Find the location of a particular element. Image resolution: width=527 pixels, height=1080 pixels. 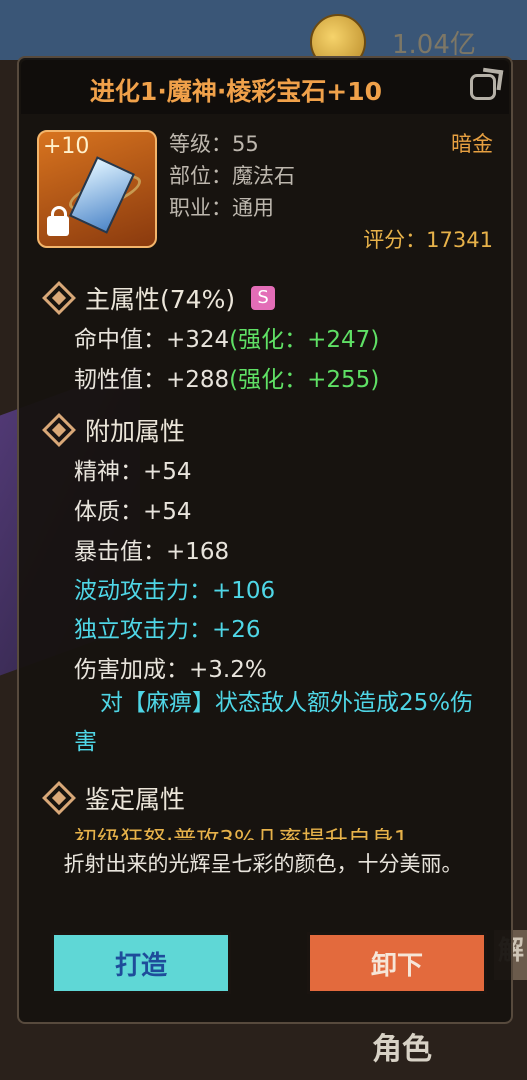

item-rarity: 暗金 is located at coordinates (472, 144).